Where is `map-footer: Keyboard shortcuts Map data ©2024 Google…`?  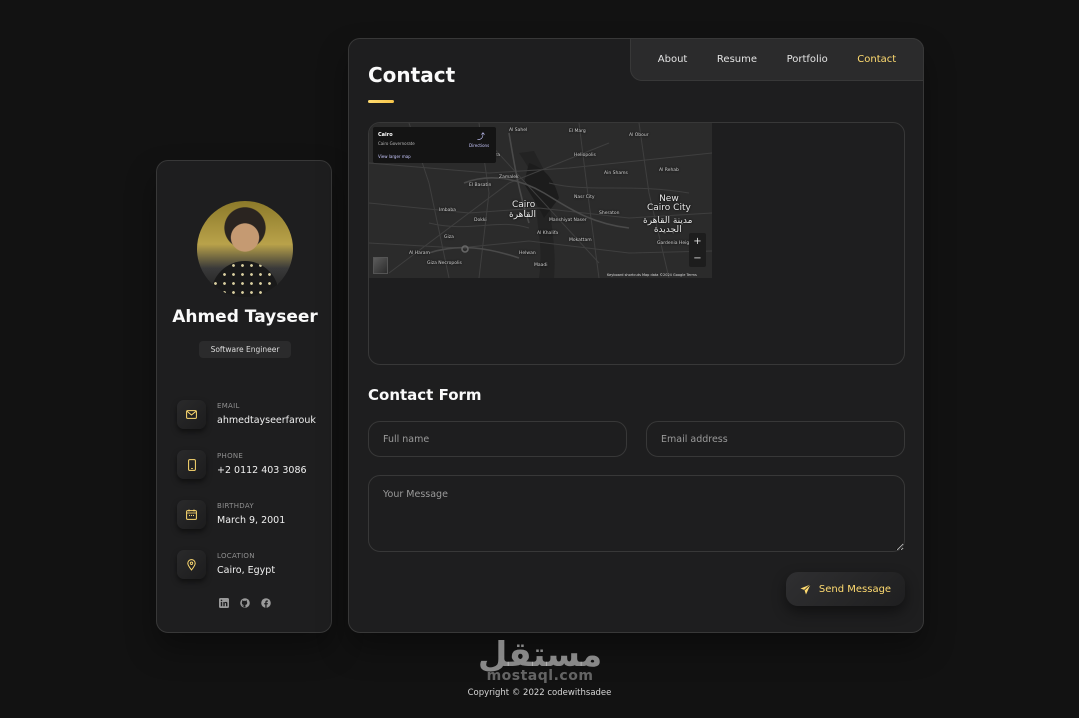 map-footer: Keyboard shortcuts Map data ©2024 Google… is located at coordinates (652, 275).